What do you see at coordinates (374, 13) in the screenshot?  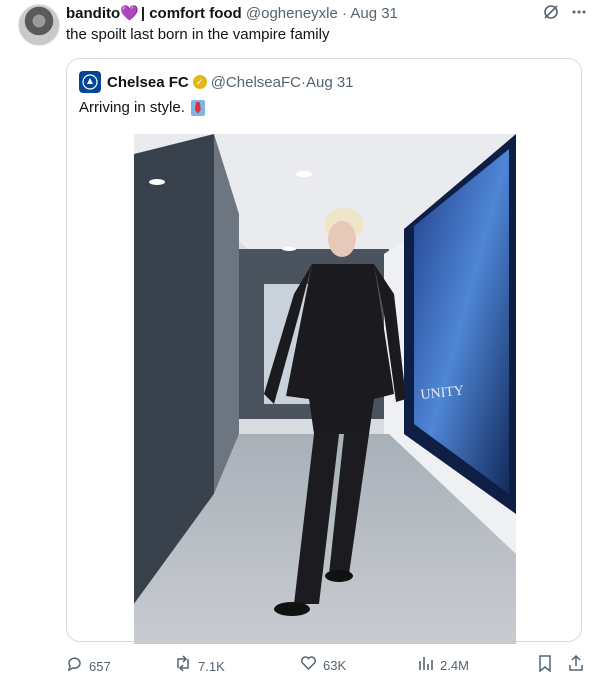 I see `tweet-date: Aug 31` at bounding box center [374, 13].